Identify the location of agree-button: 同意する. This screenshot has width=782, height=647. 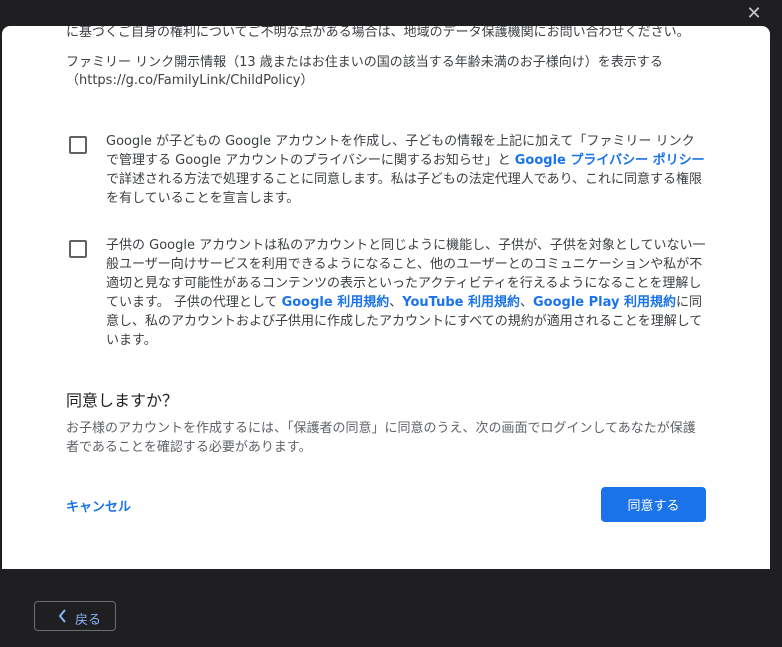
(653, 504).